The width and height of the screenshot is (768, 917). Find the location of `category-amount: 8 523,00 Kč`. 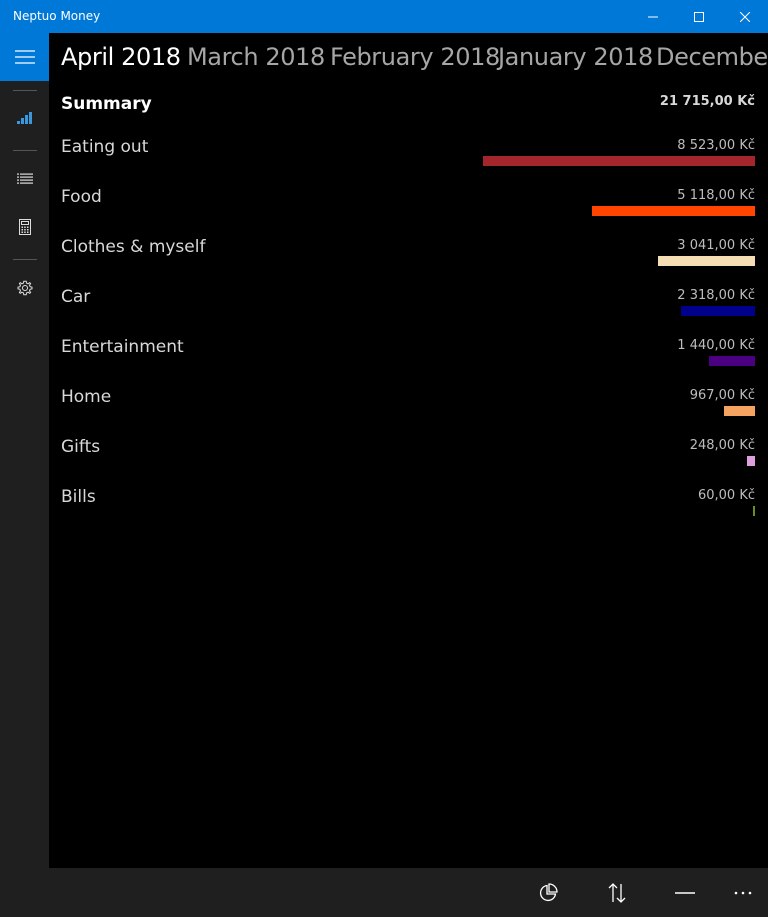

category-amount: 8 523,00 Kč is located at coordinates (716, 145).